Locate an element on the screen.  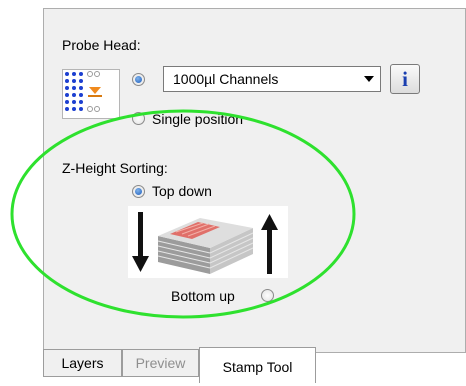
tab-stamp-tool-label: Stamp Tool is located at coordinates (257, 367).